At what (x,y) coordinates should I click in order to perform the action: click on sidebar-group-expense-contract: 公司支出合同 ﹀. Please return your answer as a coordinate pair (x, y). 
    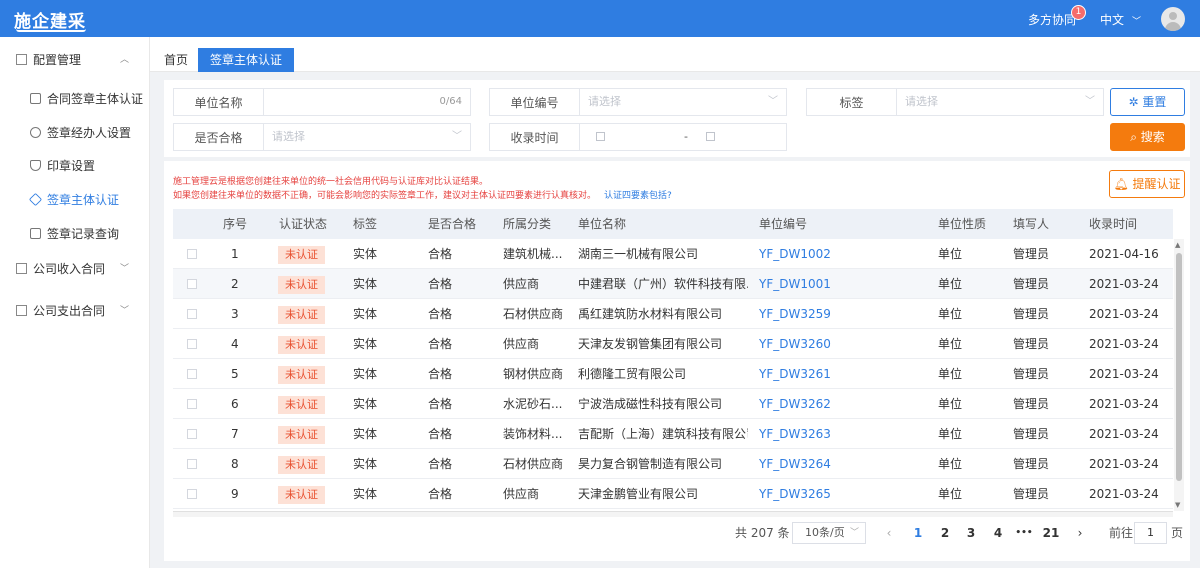
    Looking at the image, I should click on (72, 311).